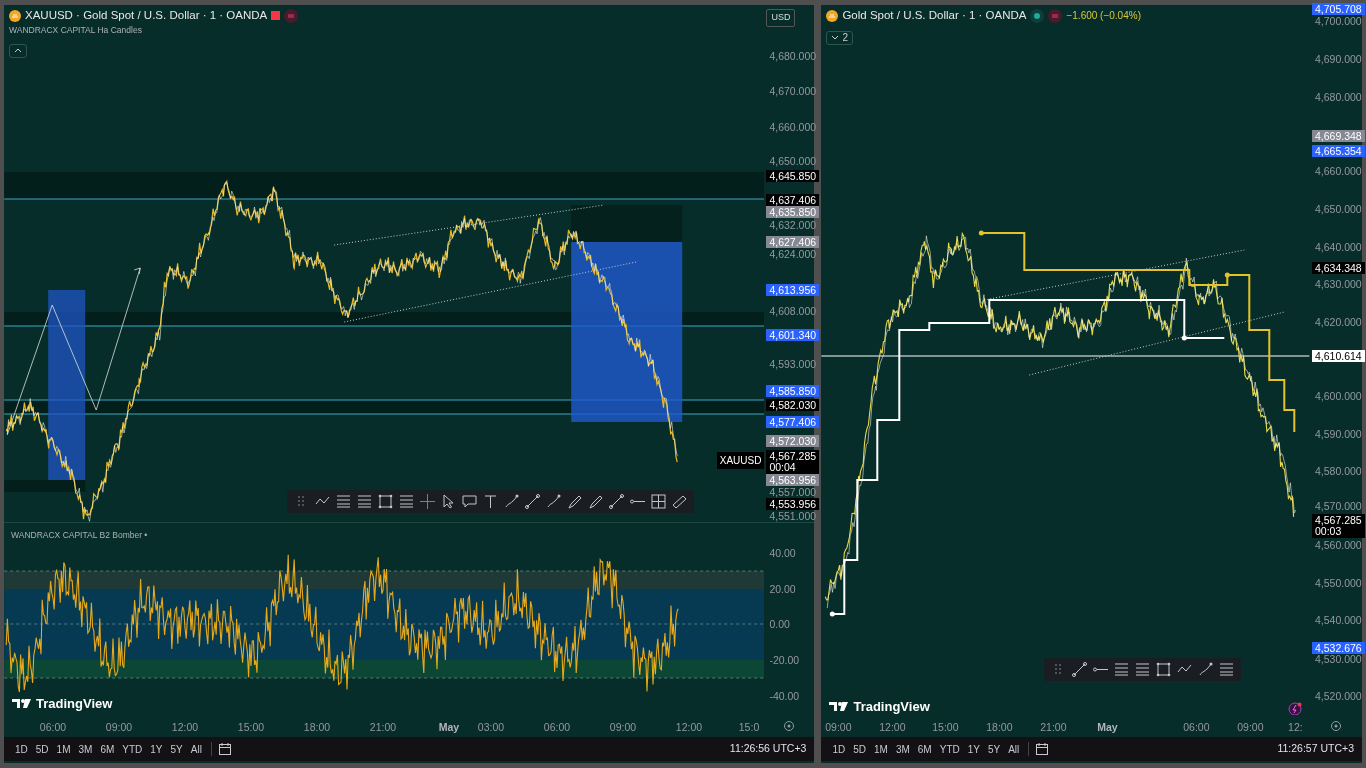  I want to click on price-label: 4,572.030, so click(793, 441).